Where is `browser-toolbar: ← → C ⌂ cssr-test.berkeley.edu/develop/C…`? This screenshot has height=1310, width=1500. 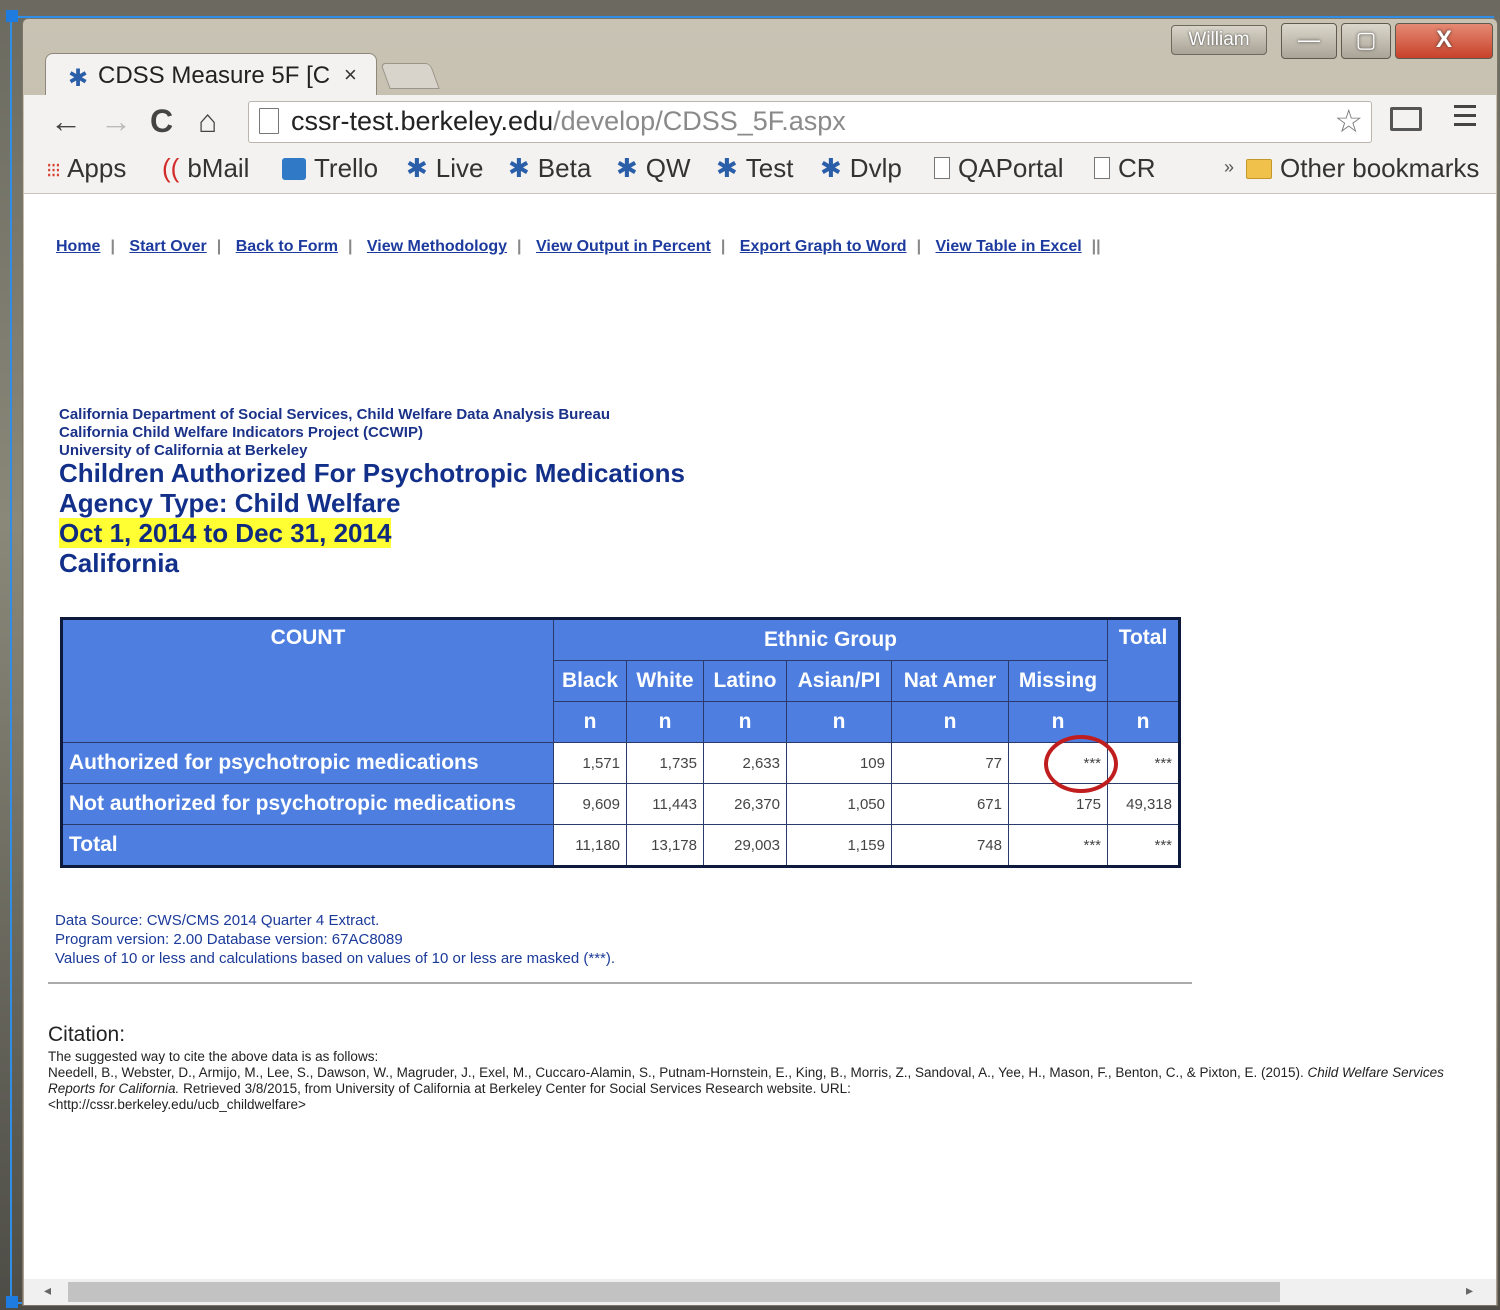 browser-toolbar: ← → C ⌂ cssr-test.berkeley.edu/develop/C… is located at coordinates (760, 122).